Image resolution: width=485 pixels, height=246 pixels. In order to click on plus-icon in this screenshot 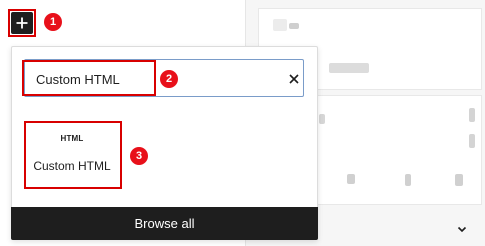, I will do `click(22, 23)`.